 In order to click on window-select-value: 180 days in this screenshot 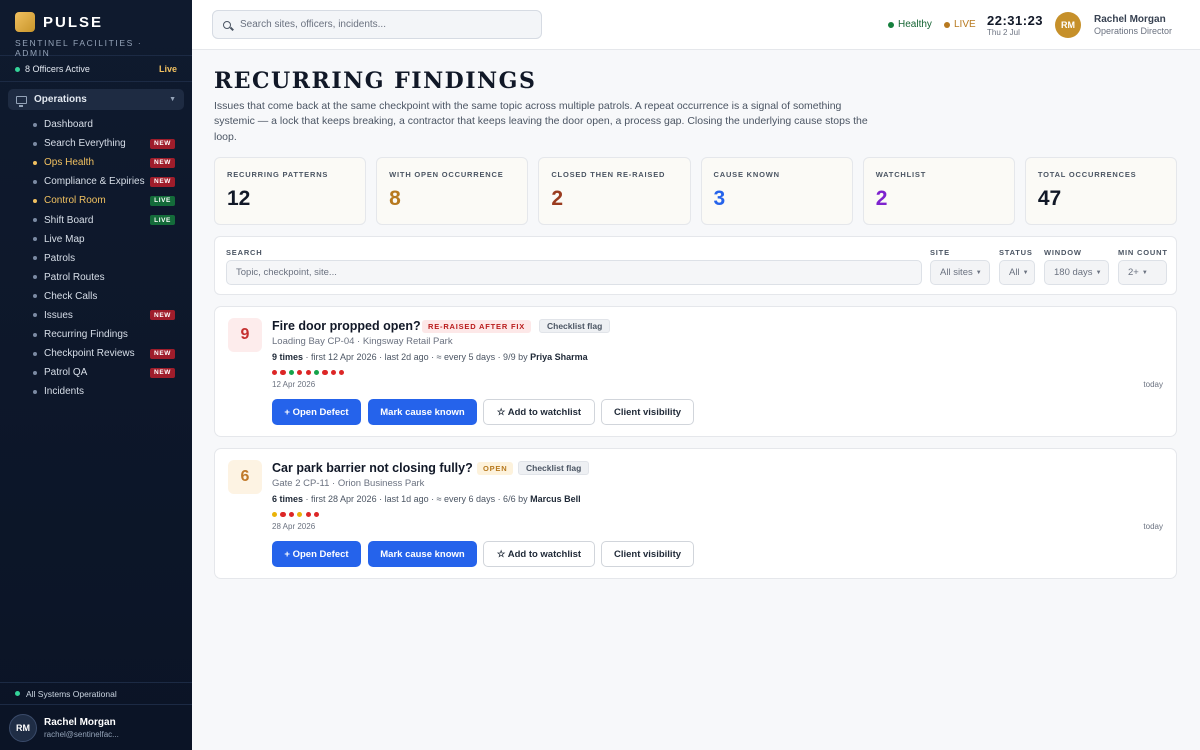, I will do `click(1073, 272)`.